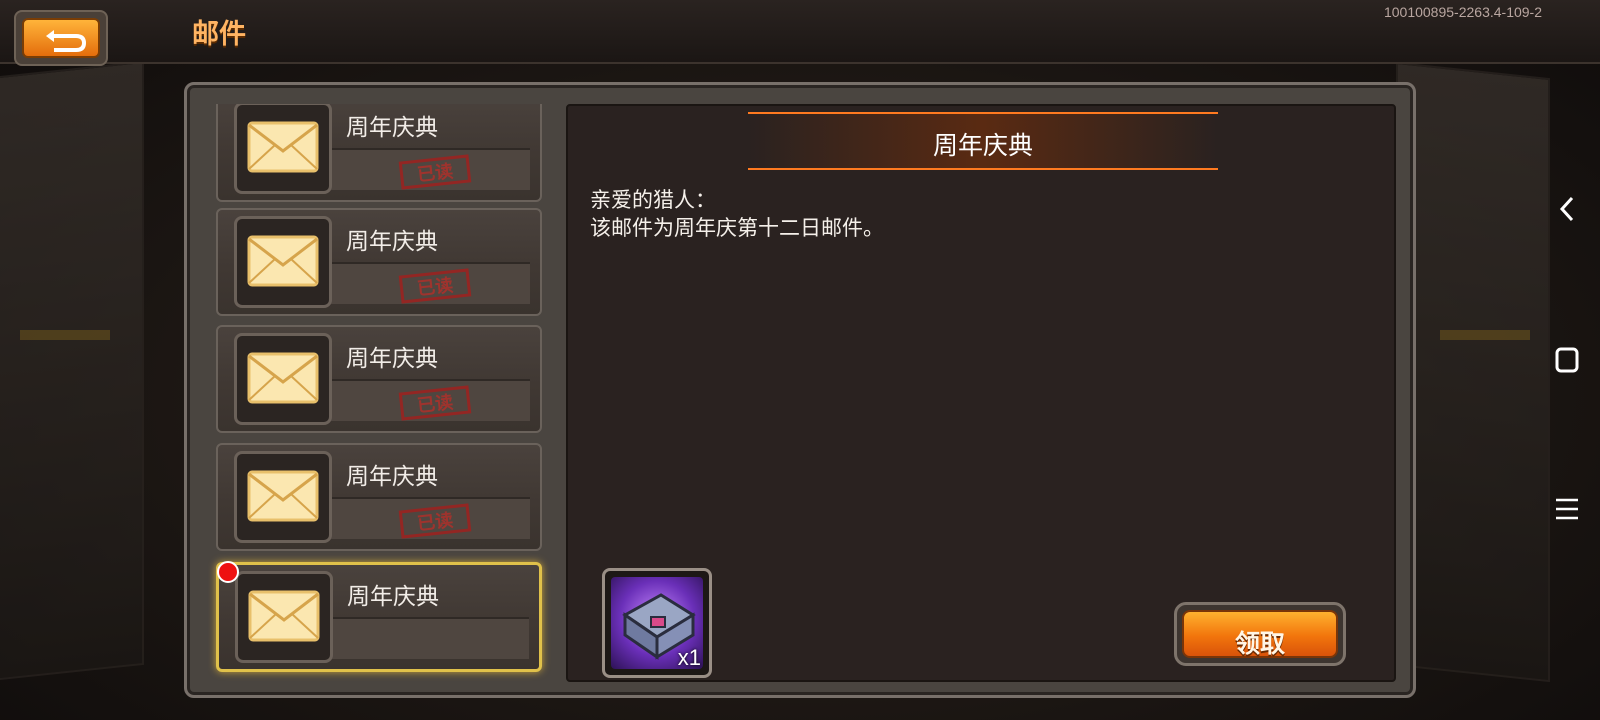 Image resolution: width=1600 pixels, height=720 pixels. I want to click on system-home-button, so click(1567, 360).